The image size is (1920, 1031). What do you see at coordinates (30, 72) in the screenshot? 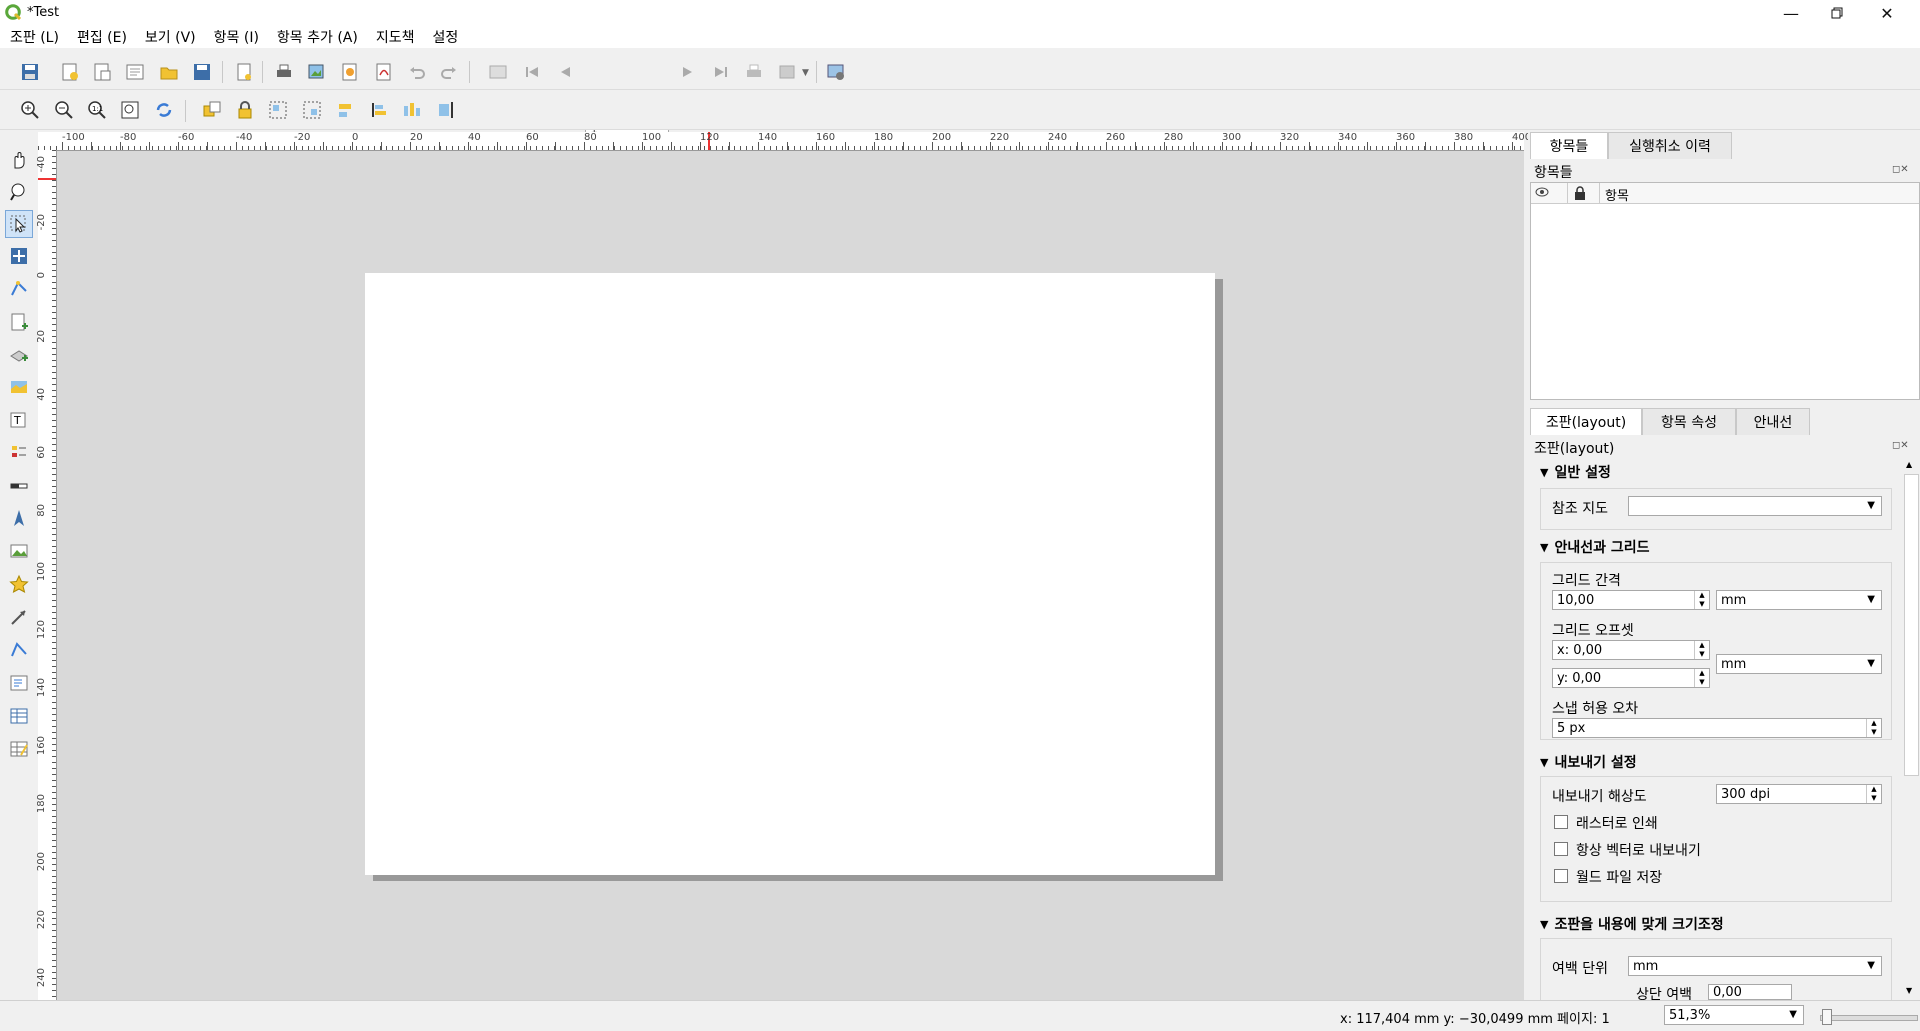
I see `save-icon` at bounding box center [30, 72].